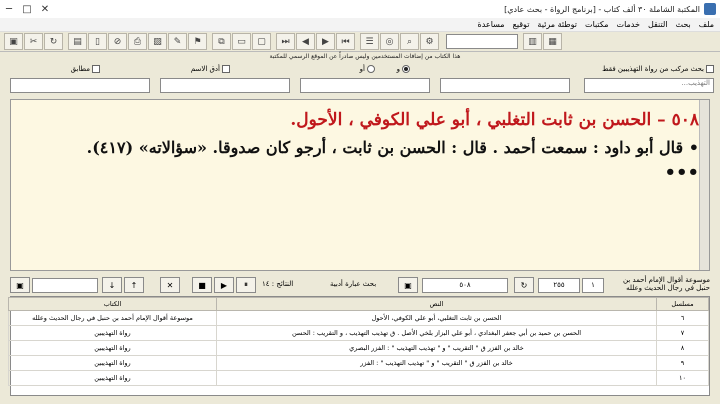  I want to click on row-serial: ٧, so click(682, 333).